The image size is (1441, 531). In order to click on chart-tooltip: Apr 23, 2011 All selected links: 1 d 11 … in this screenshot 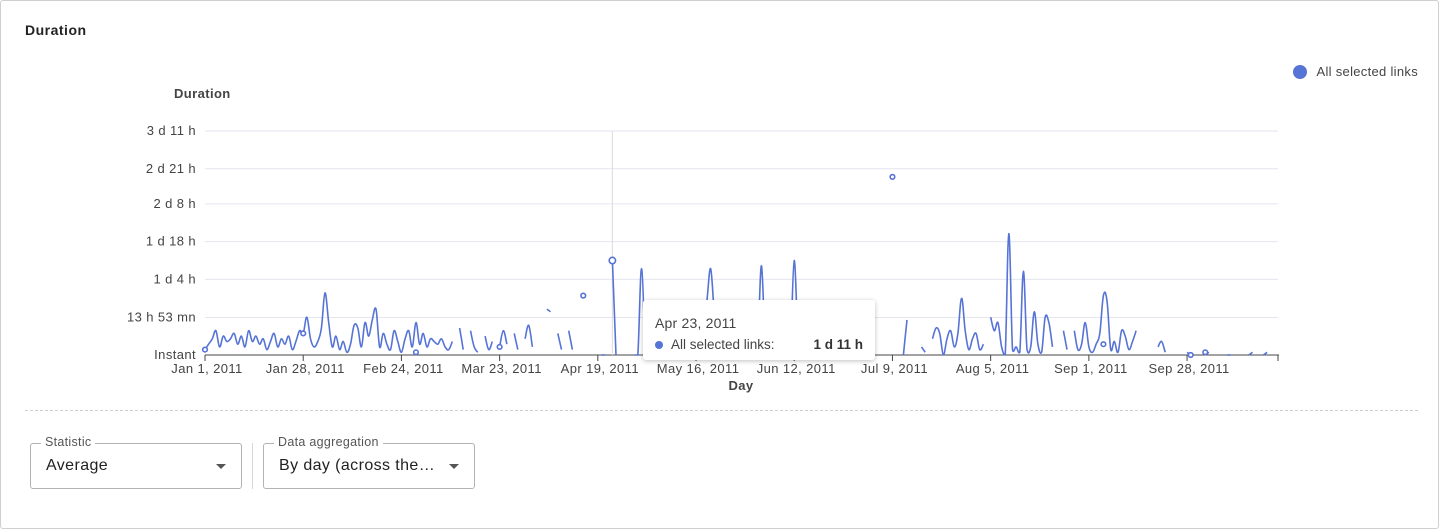, I will do `click(759, 330)`.